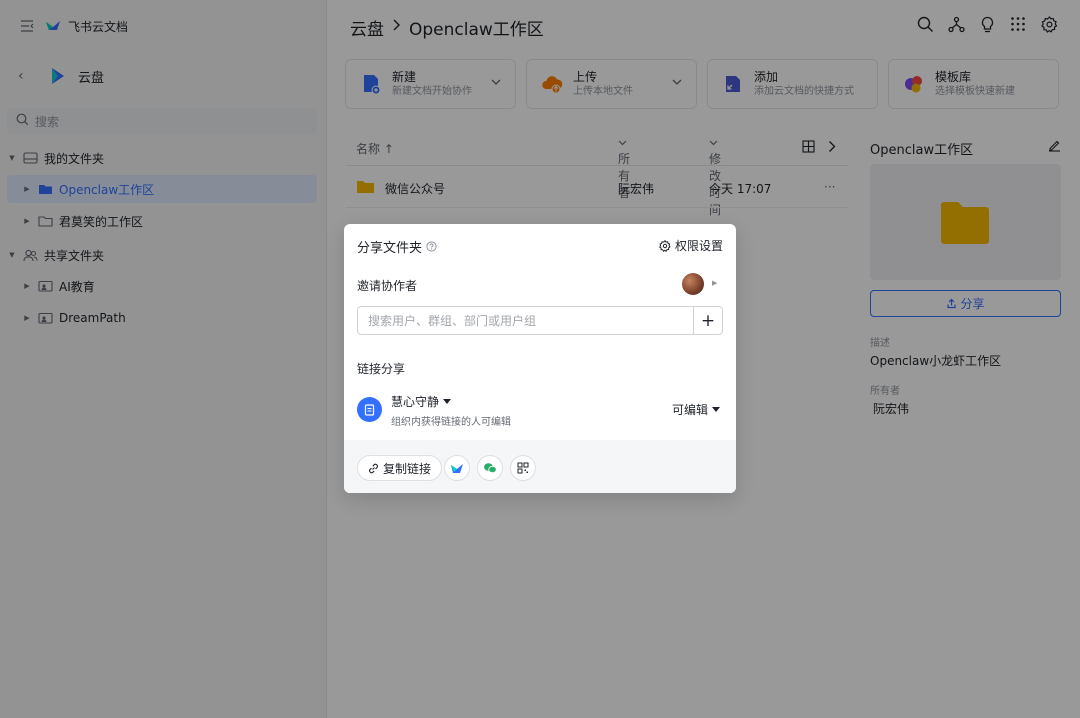 Image resolution: width=1080 pixels, height=718 pixels. What do you see at coordinates (714, 283) in the screenshot?
I see `caret-right-icon: ▶` at bounding box center [714, 283].